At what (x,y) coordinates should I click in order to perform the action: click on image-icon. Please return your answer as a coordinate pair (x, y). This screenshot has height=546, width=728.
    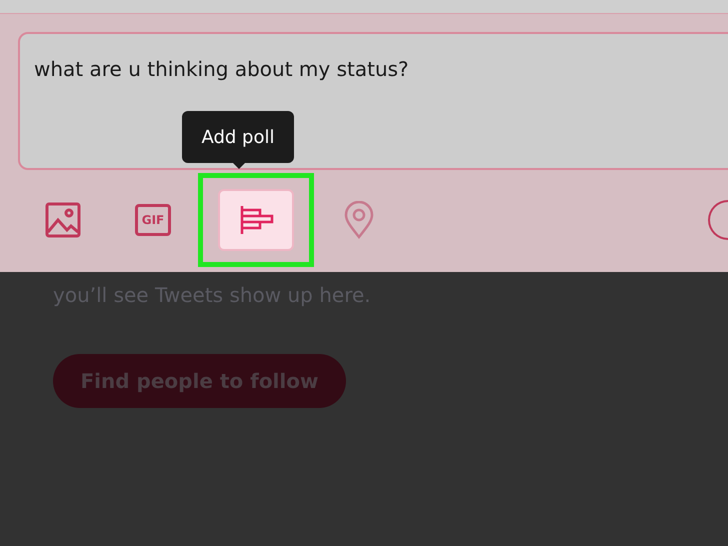
    Looking at the image, I should click on (63, 220).